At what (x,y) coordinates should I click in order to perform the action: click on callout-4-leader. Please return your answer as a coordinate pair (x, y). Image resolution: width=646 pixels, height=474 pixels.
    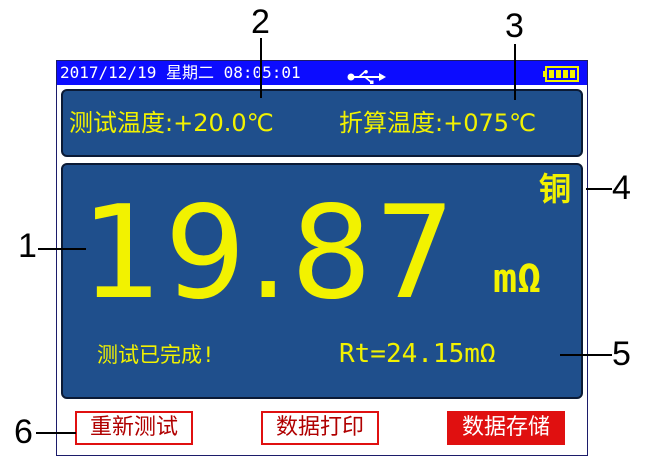
    Looking at the image, I should click on (599, 189).